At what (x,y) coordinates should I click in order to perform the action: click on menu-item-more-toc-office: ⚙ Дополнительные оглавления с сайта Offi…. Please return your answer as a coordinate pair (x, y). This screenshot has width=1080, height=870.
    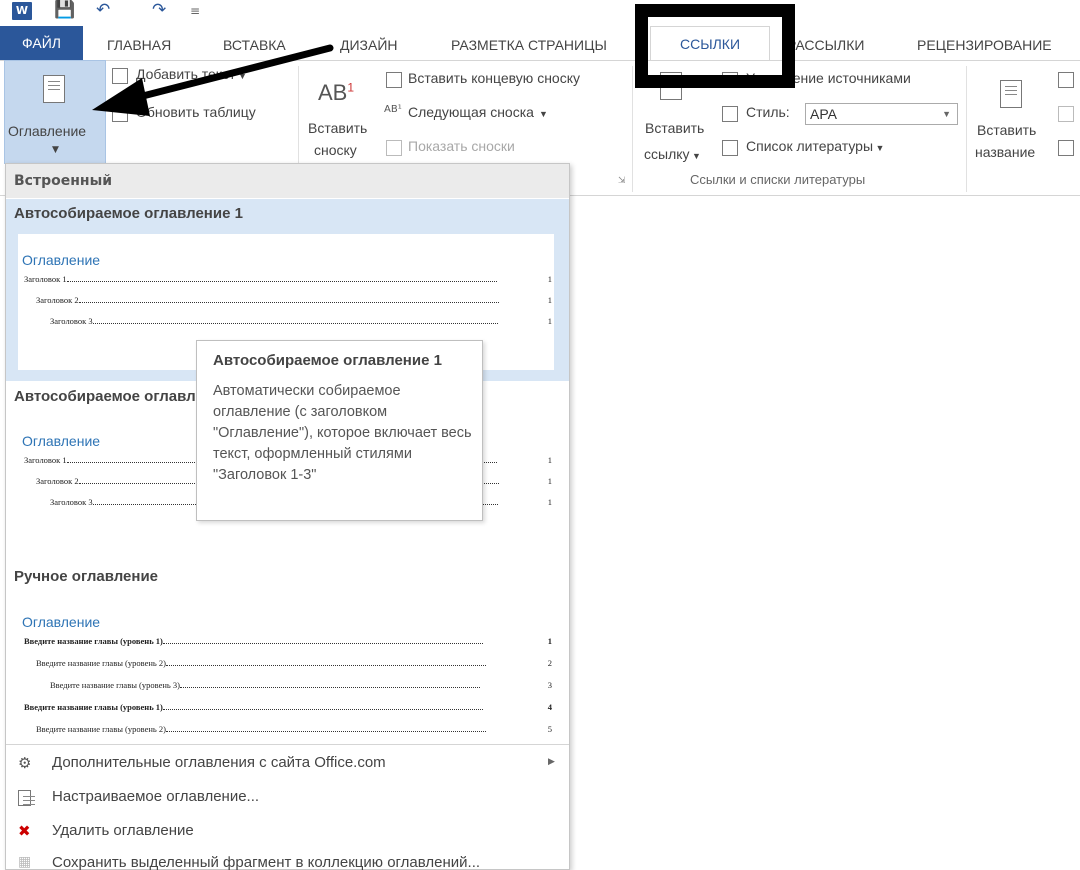
    Looking at the image, I should click on (287, 764).